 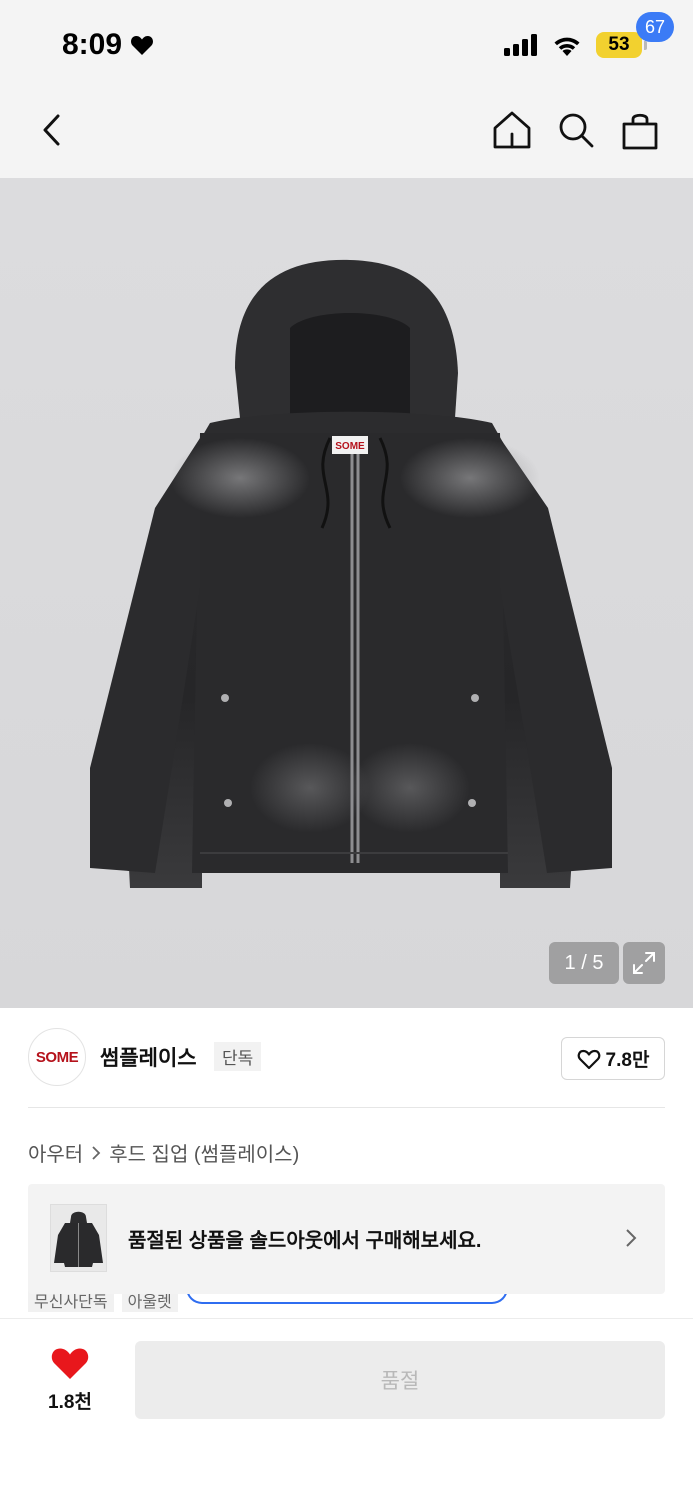 What do you see at coordinates (619, 45) in the screenshot?
I see `battery-level: 53` at bounding box center [619, 45].